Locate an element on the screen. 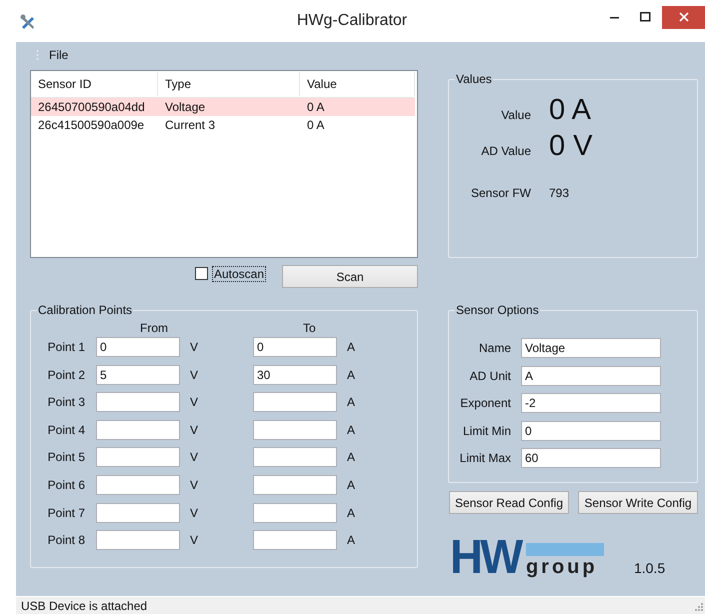 The width and height of the screenshot is (705, 614). close-button is located at coordinates (683, 17).